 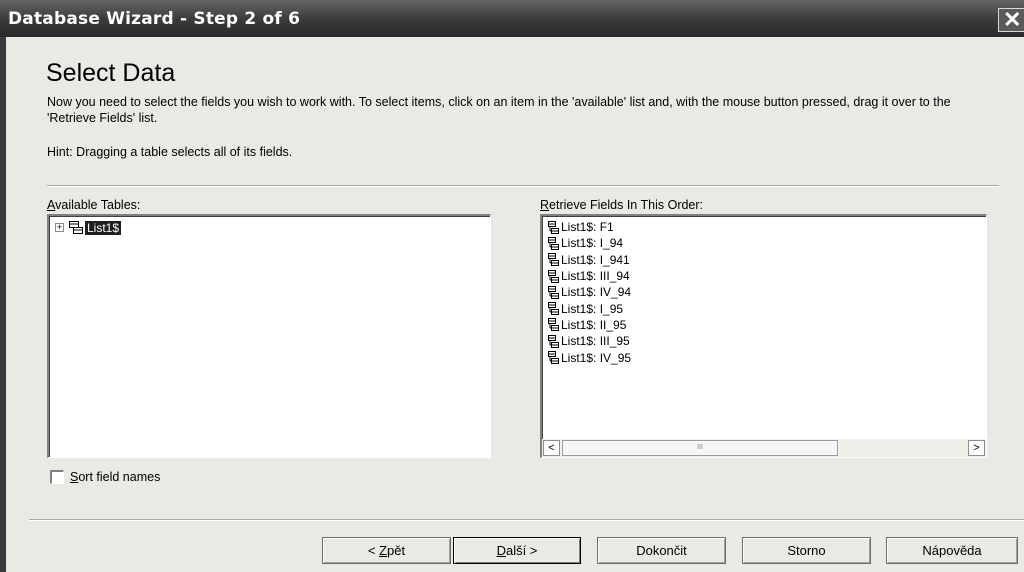 What do you see at coordinates (589, 341) in the screenshot?
I see `list-item: List1$: III_95` at bounding box center [589, 341].